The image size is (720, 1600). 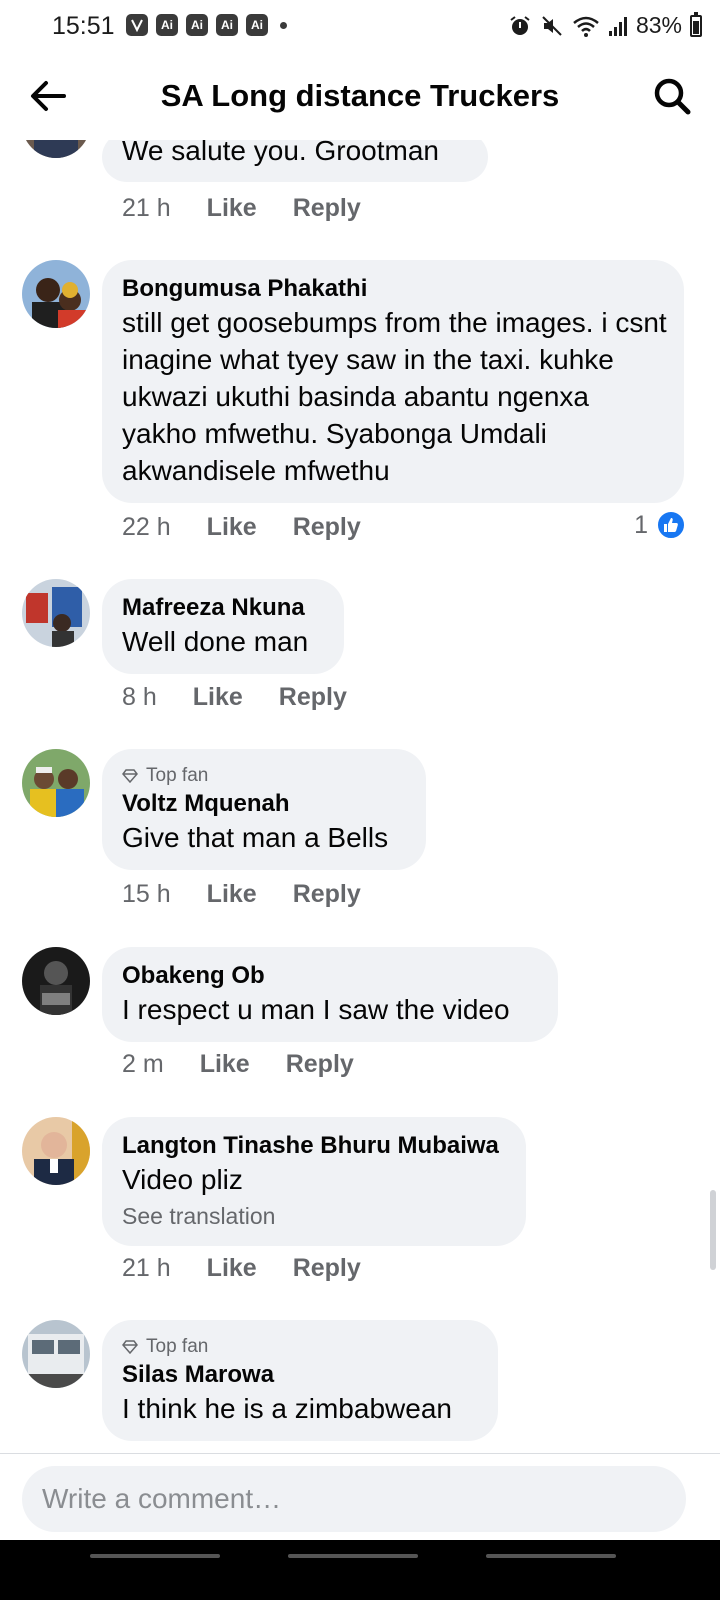 I want to click on comment-time: 8 h, so click(x=139, y=697).